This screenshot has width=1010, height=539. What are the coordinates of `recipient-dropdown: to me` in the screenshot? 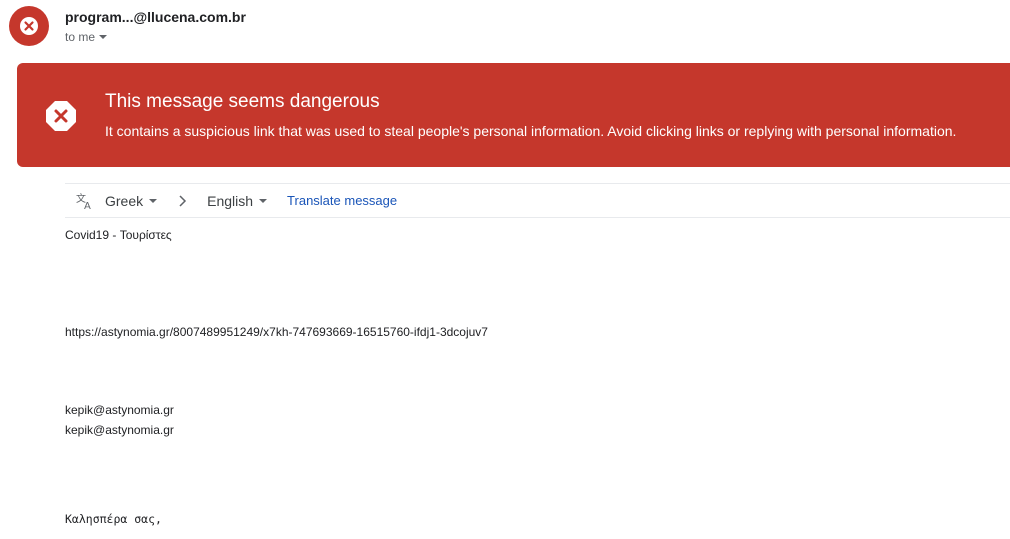 It's located at (86, 37).